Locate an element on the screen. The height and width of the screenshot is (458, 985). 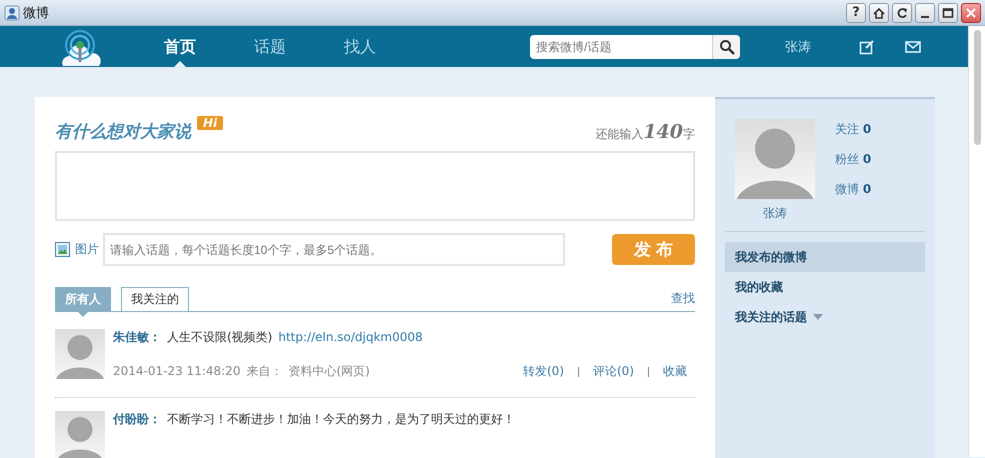
find-link: 查找 is located at coordinates (683, 298).